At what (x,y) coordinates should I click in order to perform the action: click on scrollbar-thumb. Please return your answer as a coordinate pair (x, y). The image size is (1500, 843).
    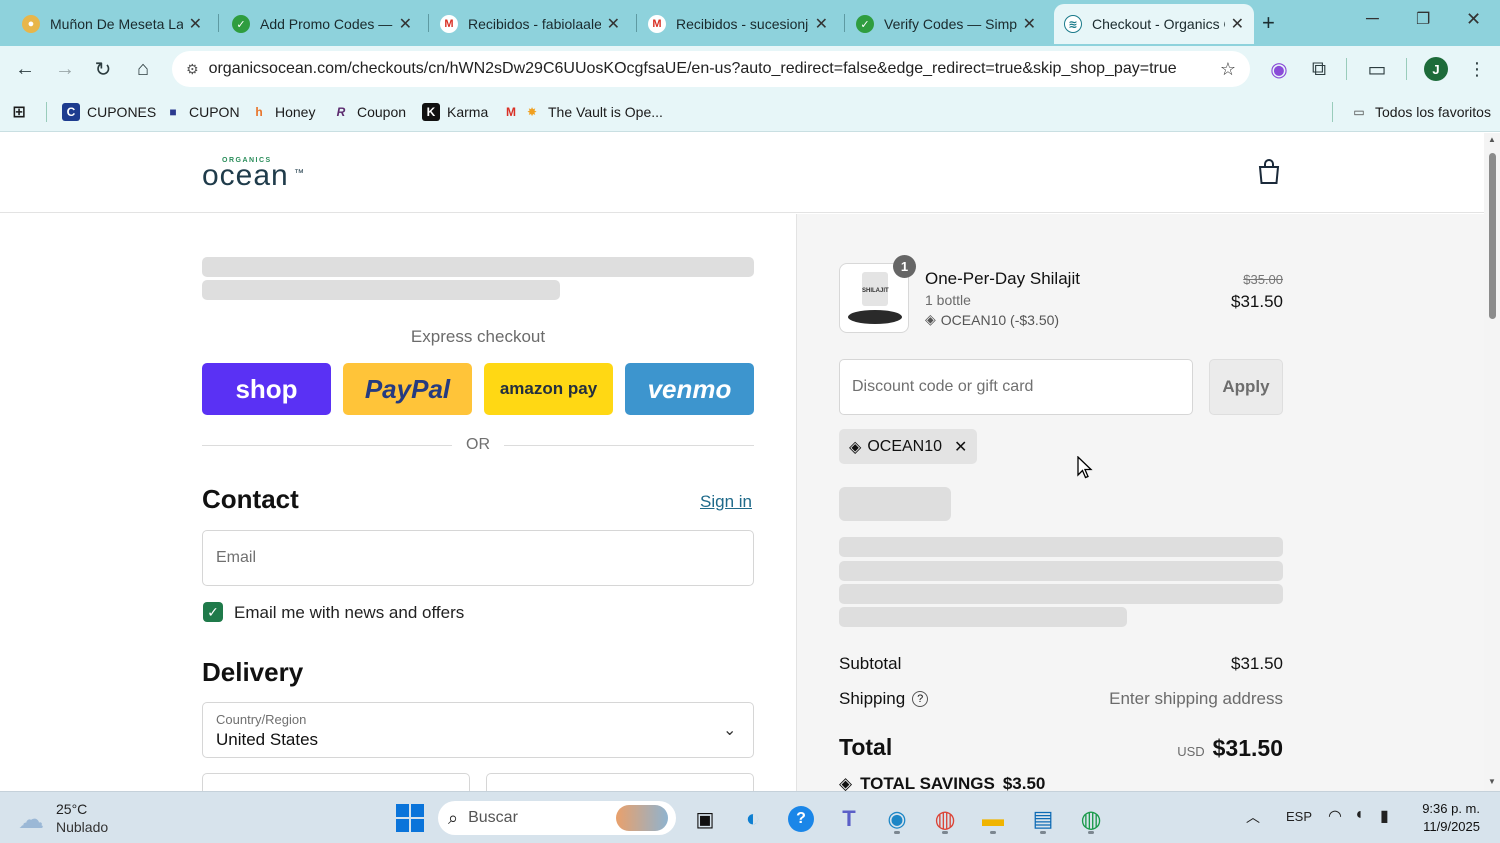
    Looking at the image, I should click on (1492, 236).